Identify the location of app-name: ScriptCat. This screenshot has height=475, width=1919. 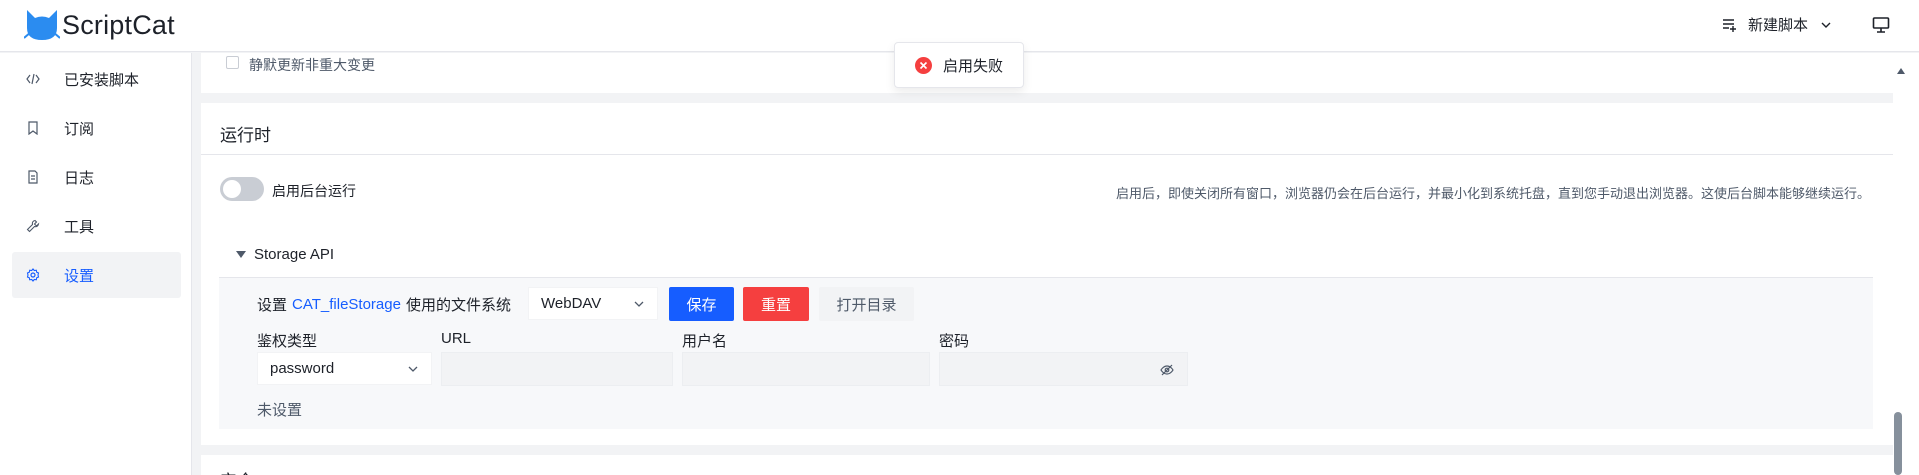
(118, 24).